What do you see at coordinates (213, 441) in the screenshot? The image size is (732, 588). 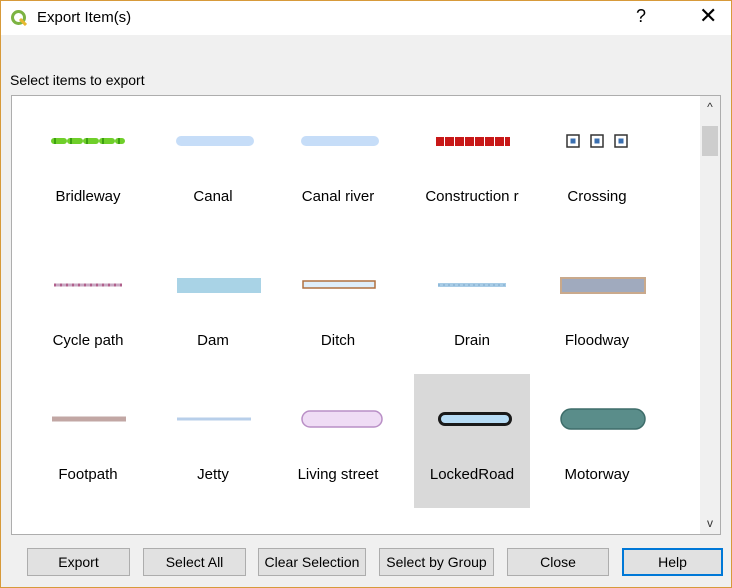 I see `symbol-item-jetty: Jetty` at bounding box center [213, 441].